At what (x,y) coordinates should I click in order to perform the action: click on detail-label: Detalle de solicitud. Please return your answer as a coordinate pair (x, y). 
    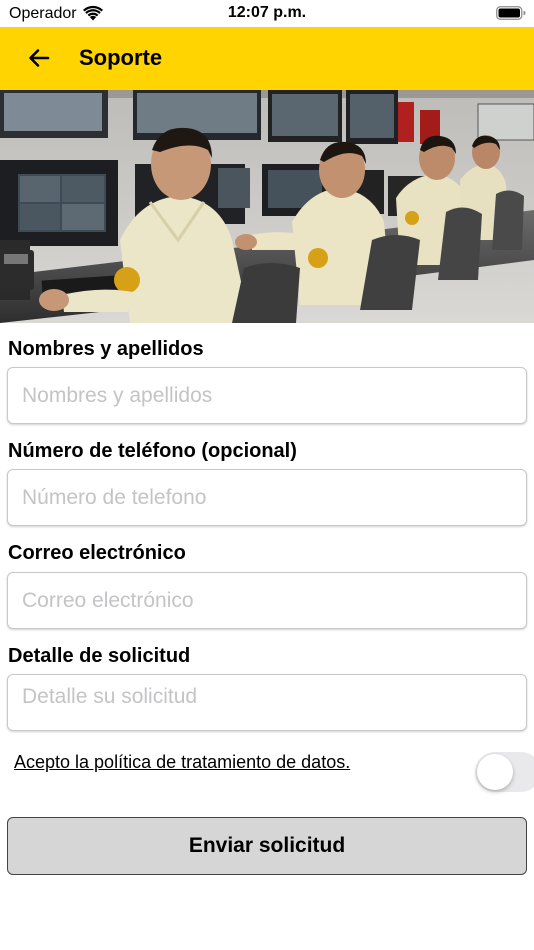
    Looking at the image, I should click on (99, 656).